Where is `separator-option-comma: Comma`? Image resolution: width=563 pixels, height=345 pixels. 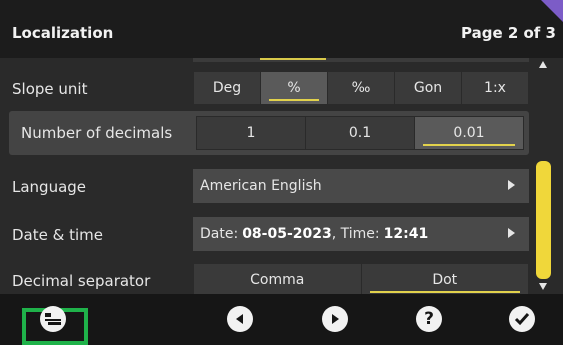
separator-option-comma: Comma is located at coordinates (278, 280).